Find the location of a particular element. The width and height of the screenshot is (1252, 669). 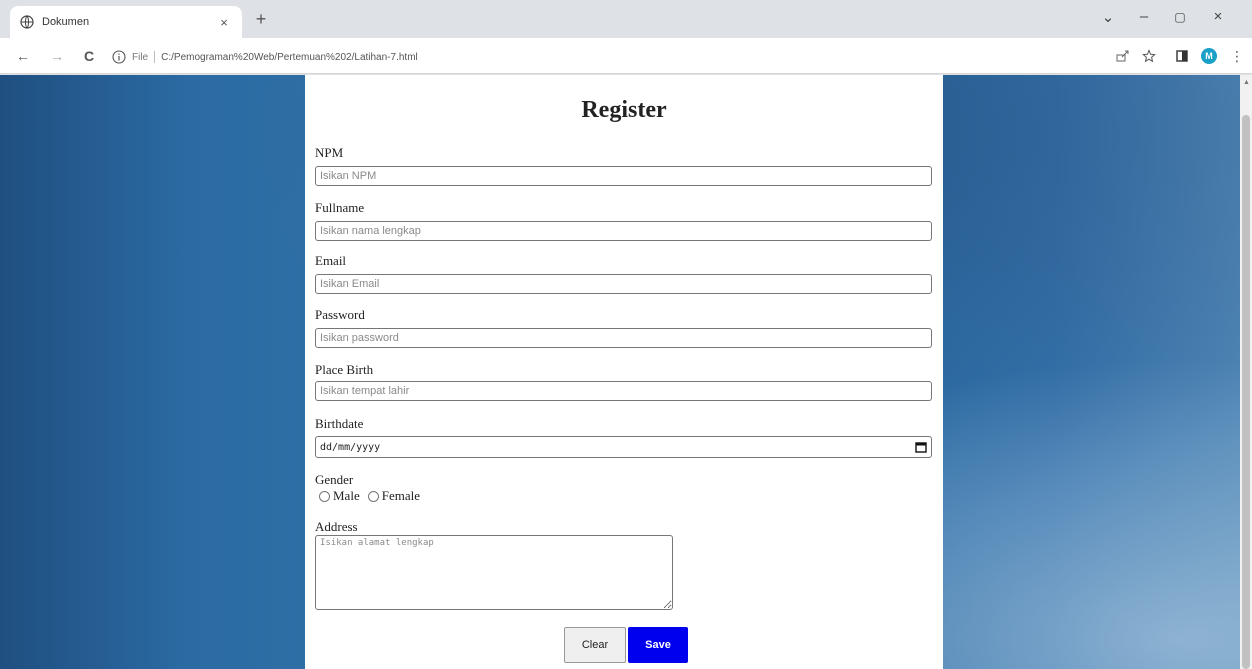

tab-search-icon: ⌄ is located at coordinates (1108, 17).